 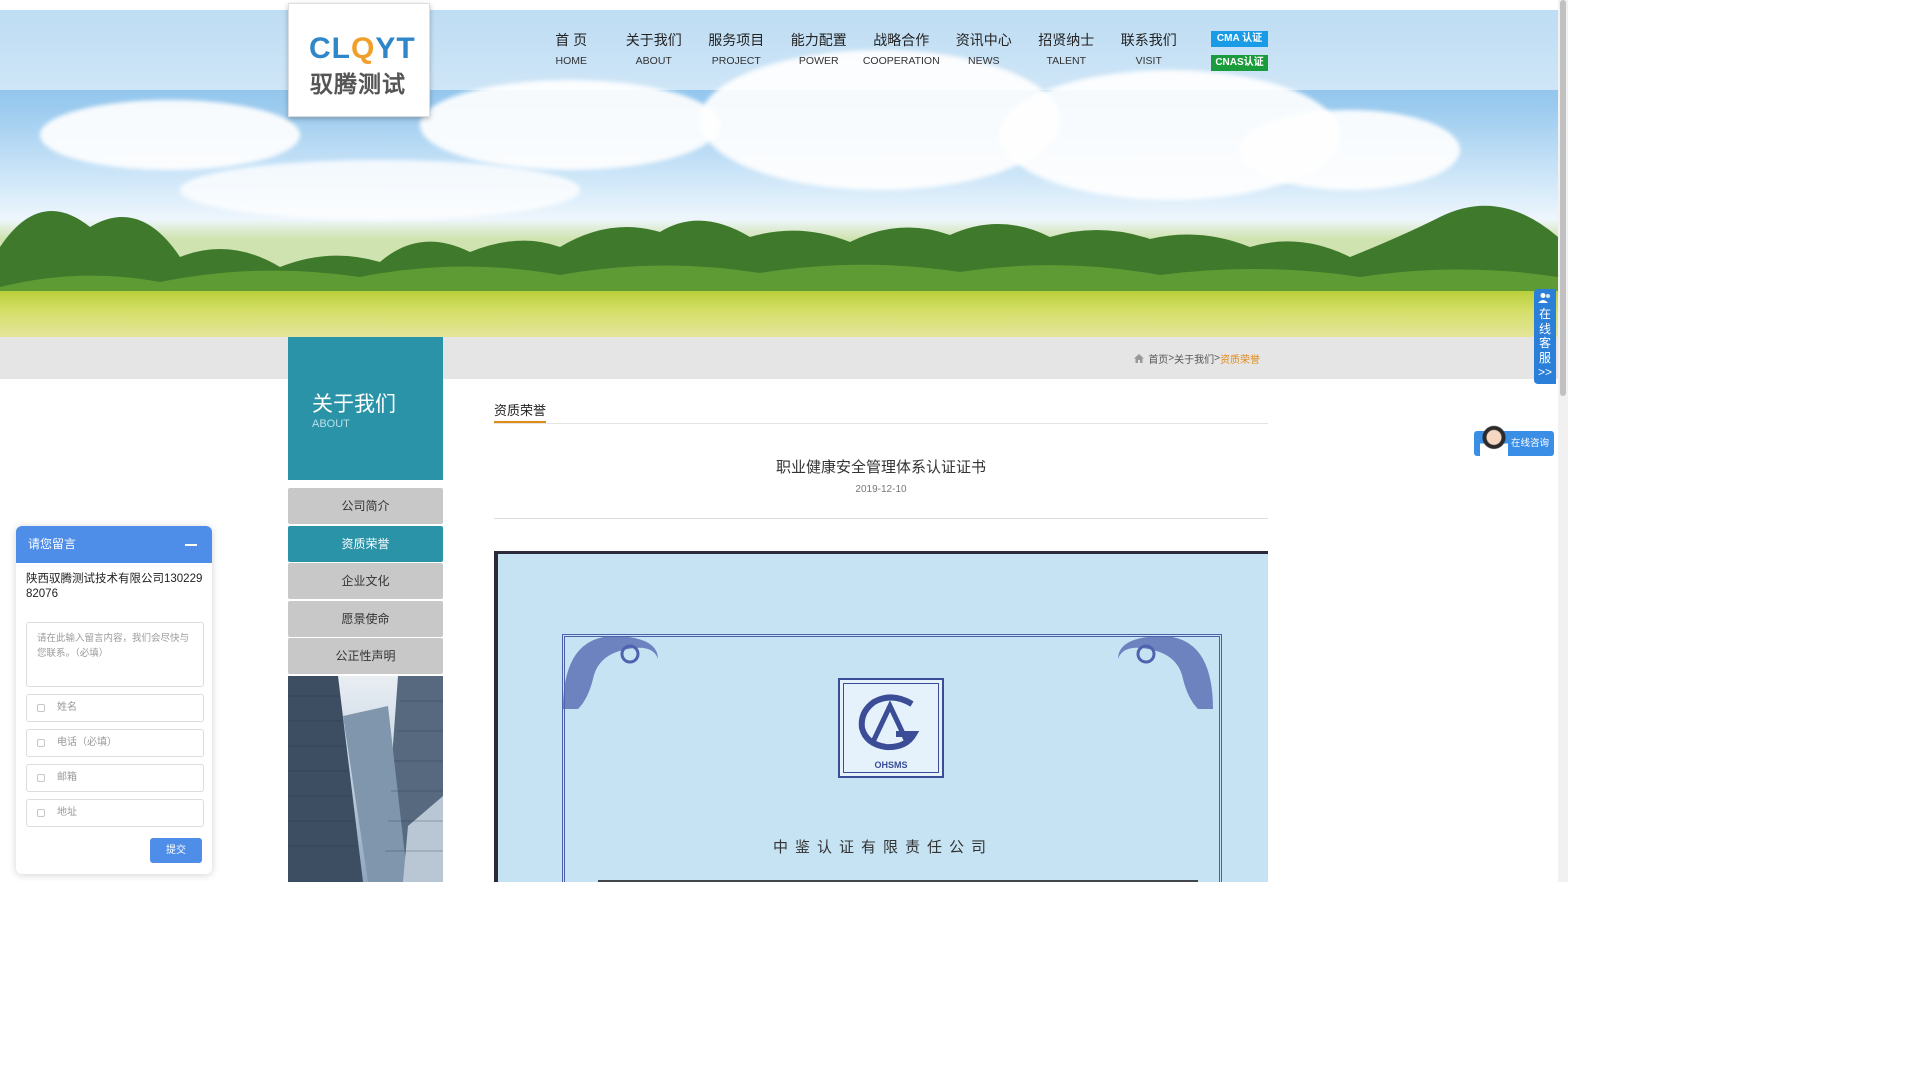 What do you see at coordinates (331, 424) in the screenshot?
I see `sidebar-subtitle: ABOUT` at bounding box center [331, 424].